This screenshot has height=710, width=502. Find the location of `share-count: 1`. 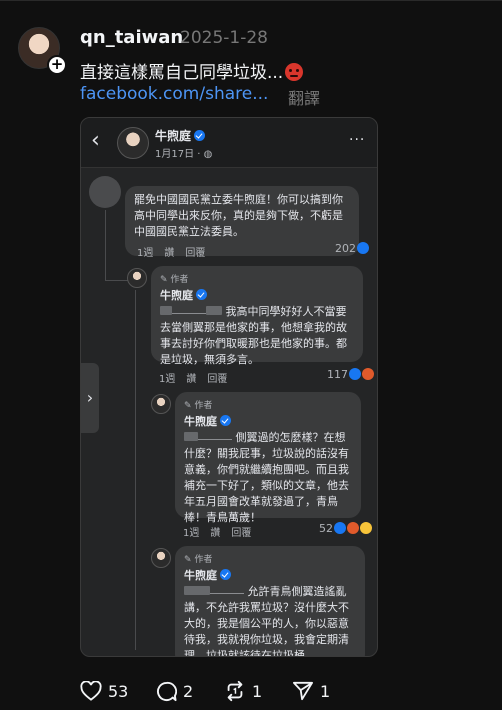

share-count: 1 is located at coordinates (325, 691).